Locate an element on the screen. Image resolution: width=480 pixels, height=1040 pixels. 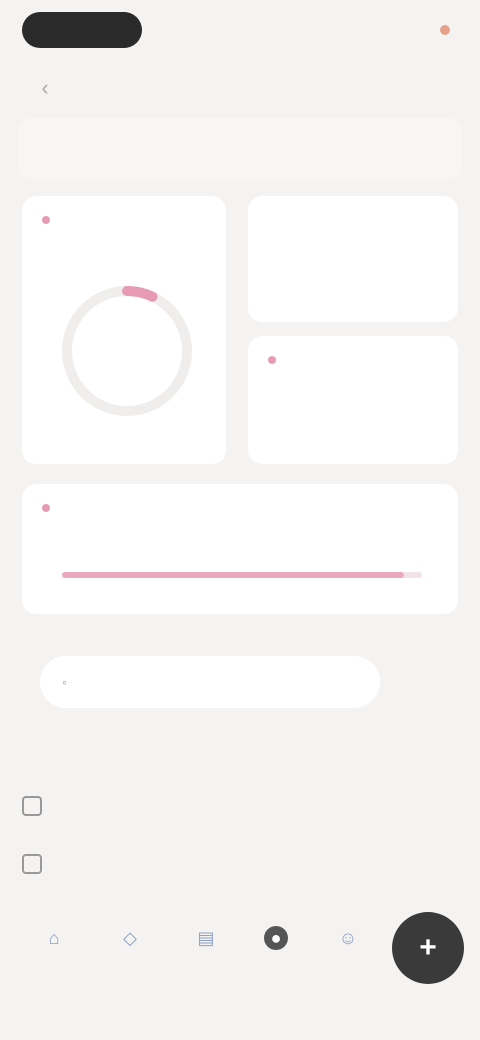
progress-card is located at coordinates (240, 549).